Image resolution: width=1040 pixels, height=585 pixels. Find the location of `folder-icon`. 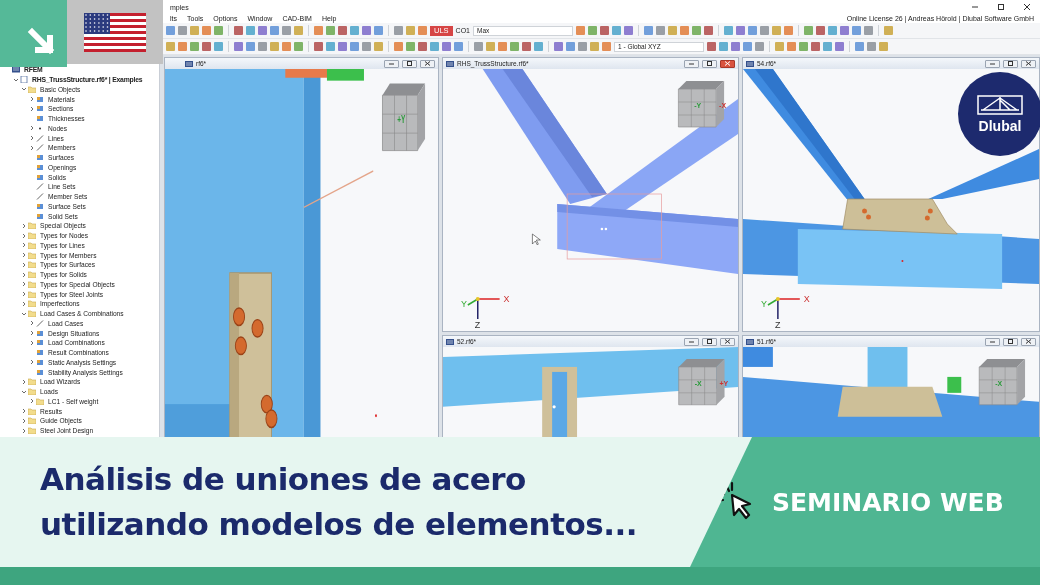

folder-icon is located at coordinates (32, 89).